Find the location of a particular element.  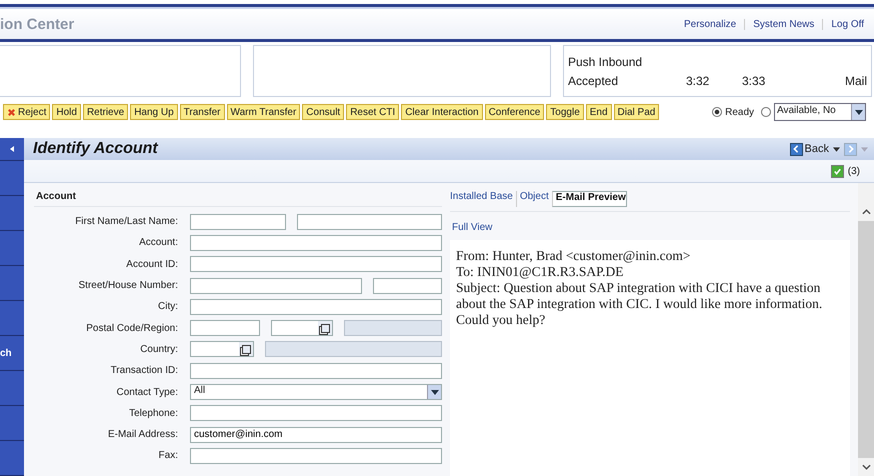

status-dropdown: Available, No is located at coordinates (820, 112).